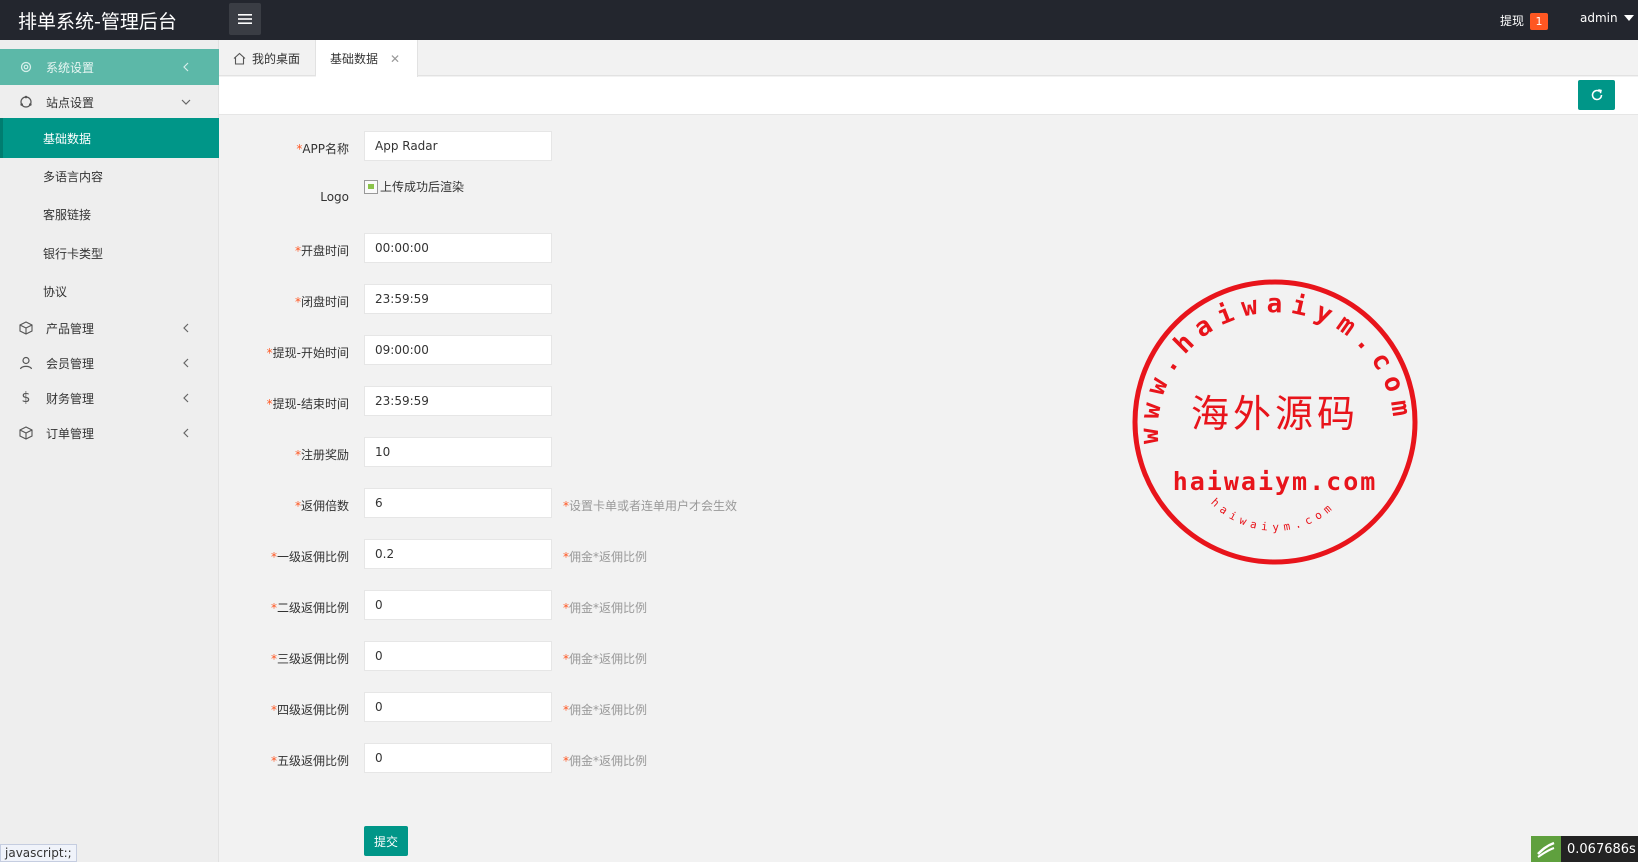  Describe the element at coordinates (26, 363) in the screenshot. I see `user-icon` at that location.